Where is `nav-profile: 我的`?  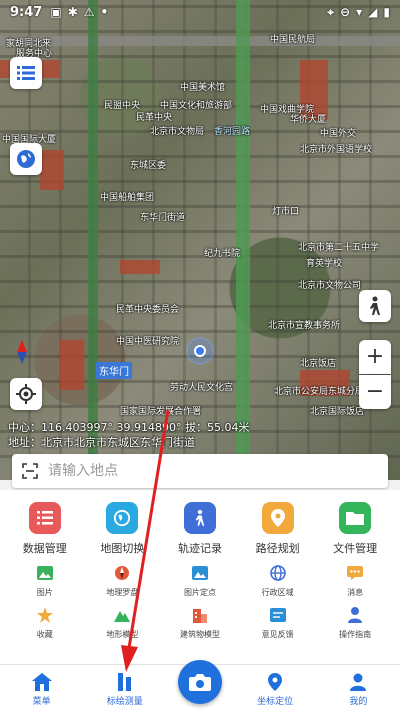
nav-profile: 我的 is located at coordinates (358, 690).